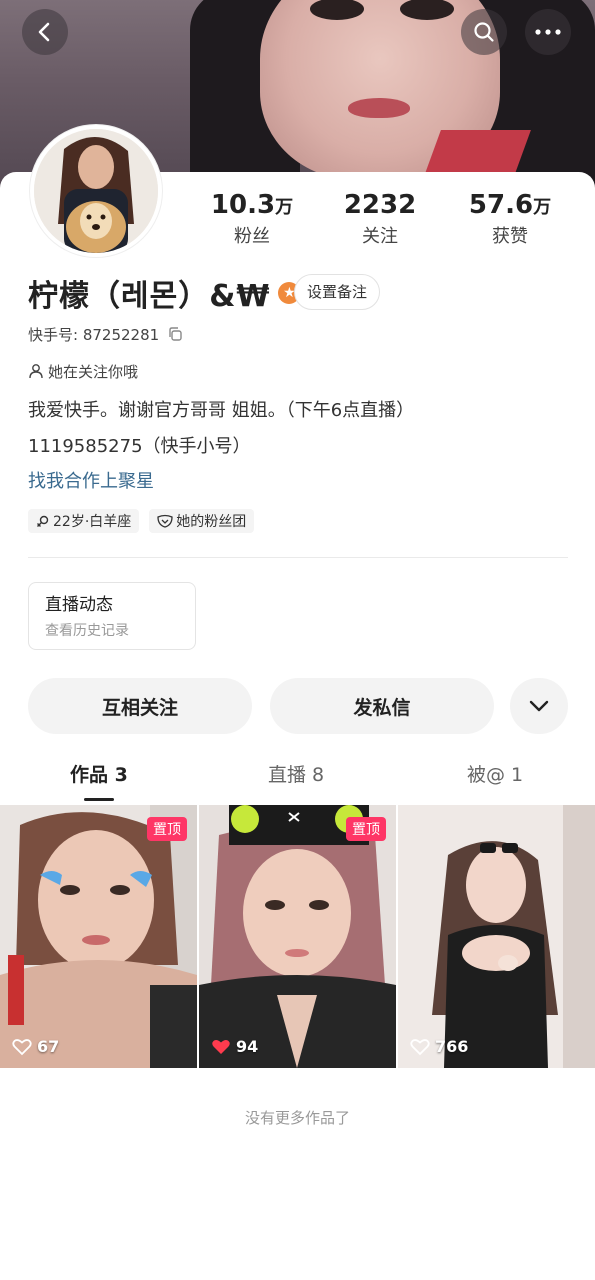 The image size is (595, 1280). Describe the element at coordinates (79, 605) in the screenshot. I see `live-card-title: 直播动态` at that location.